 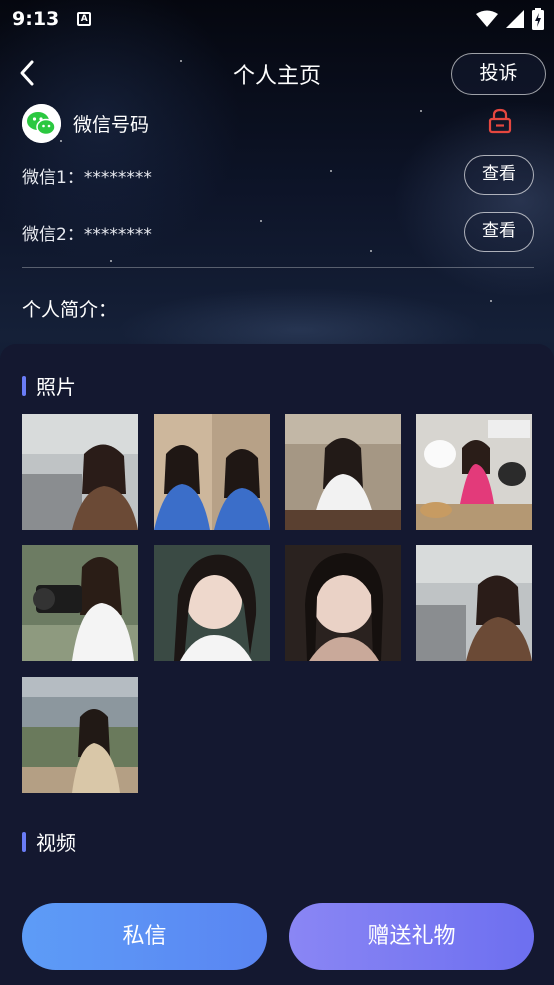 I want to click on nav-bar: 个人主页 投诉, so click(x=277, y=73).